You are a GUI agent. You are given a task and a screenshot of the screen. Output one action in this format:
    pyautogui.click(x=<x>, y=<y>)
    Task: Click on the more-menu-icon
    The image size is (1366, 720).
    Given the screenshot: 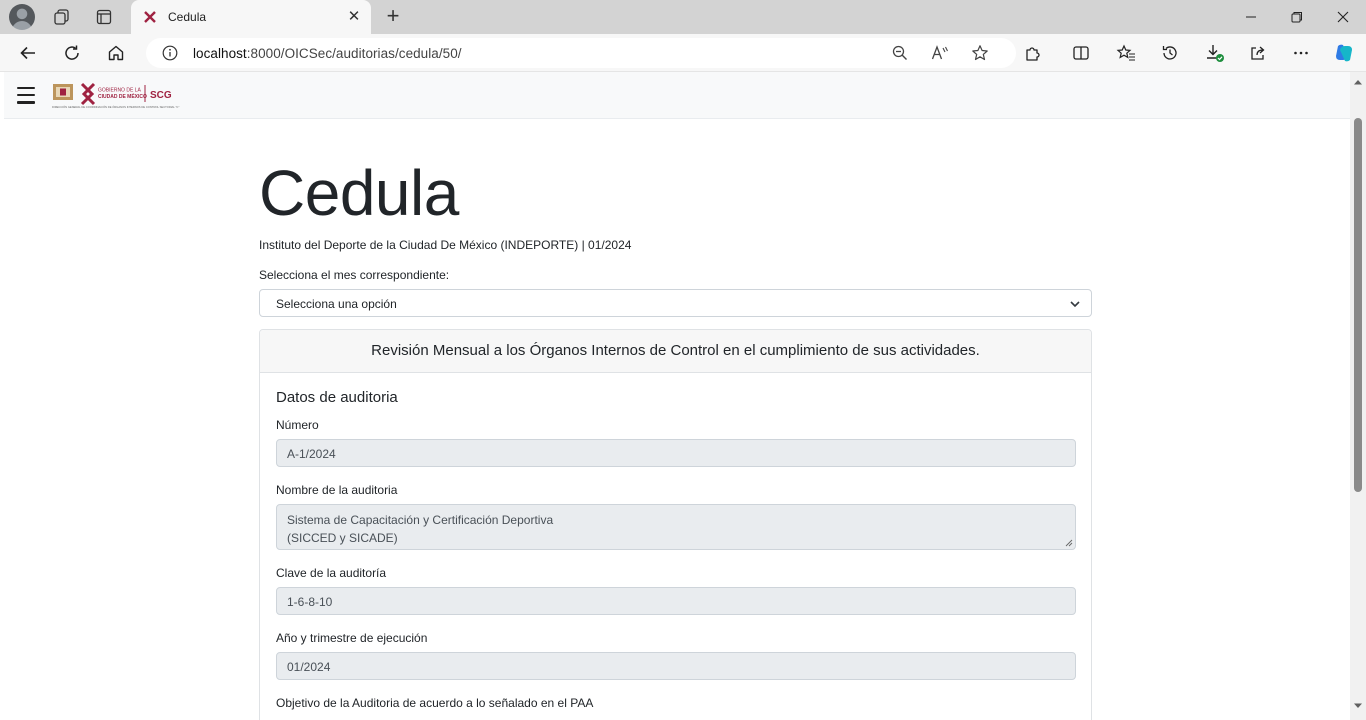 What is the action you would take?
    pyautogui.click(x=1301, y=53)
    